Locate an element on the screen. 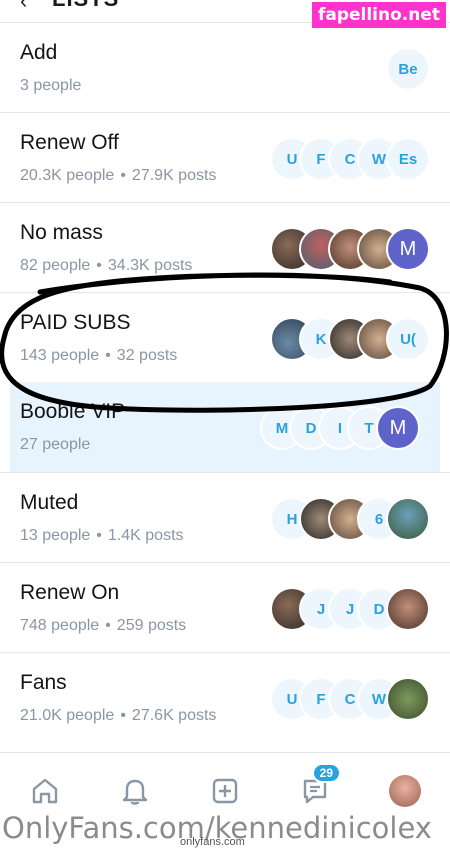 The image size is (450, 848). back-arrow-icon: ‹ is located at coordinates (23, 7).